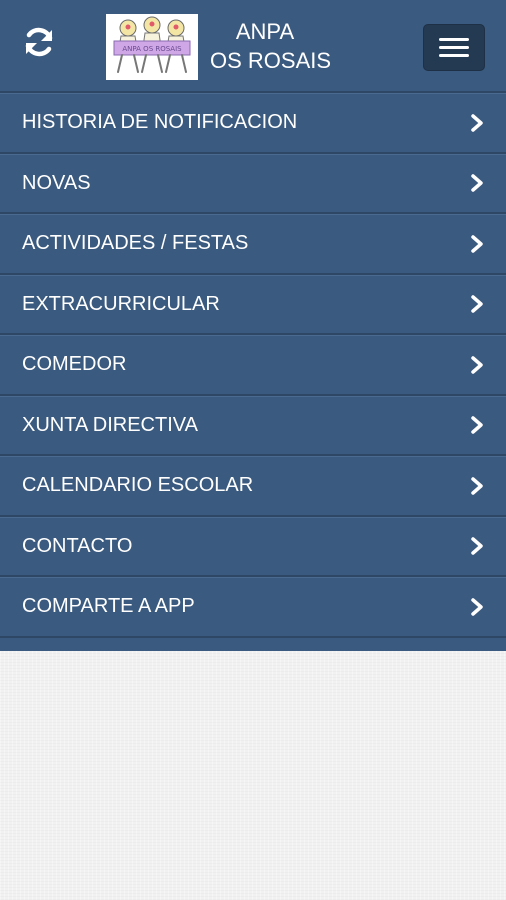  What do you see at coordinates (121, 303) in the screenshot?
I see `menu-item-label: EXTRACURRICULAR` at bounding box center [121, 303].